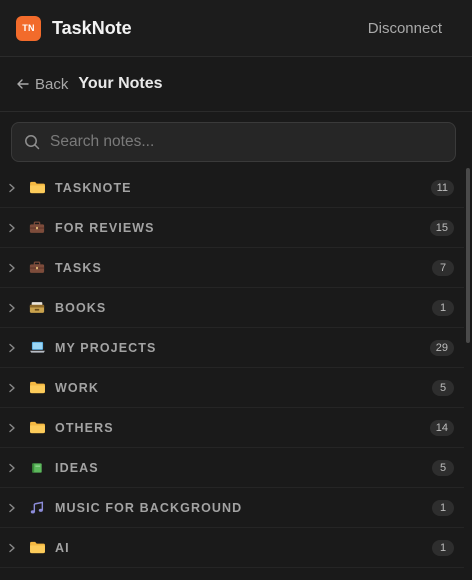  I want to click on folder-label: OTHERS, so click(84, 427).